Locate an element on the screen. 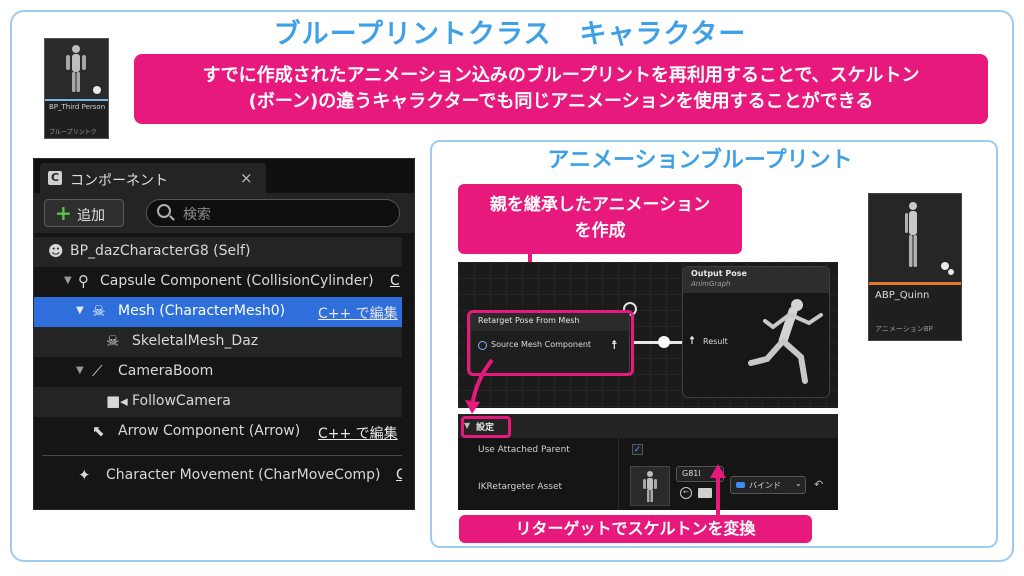  capsule-icon: ⚲ is located at coordinates (83, 281).